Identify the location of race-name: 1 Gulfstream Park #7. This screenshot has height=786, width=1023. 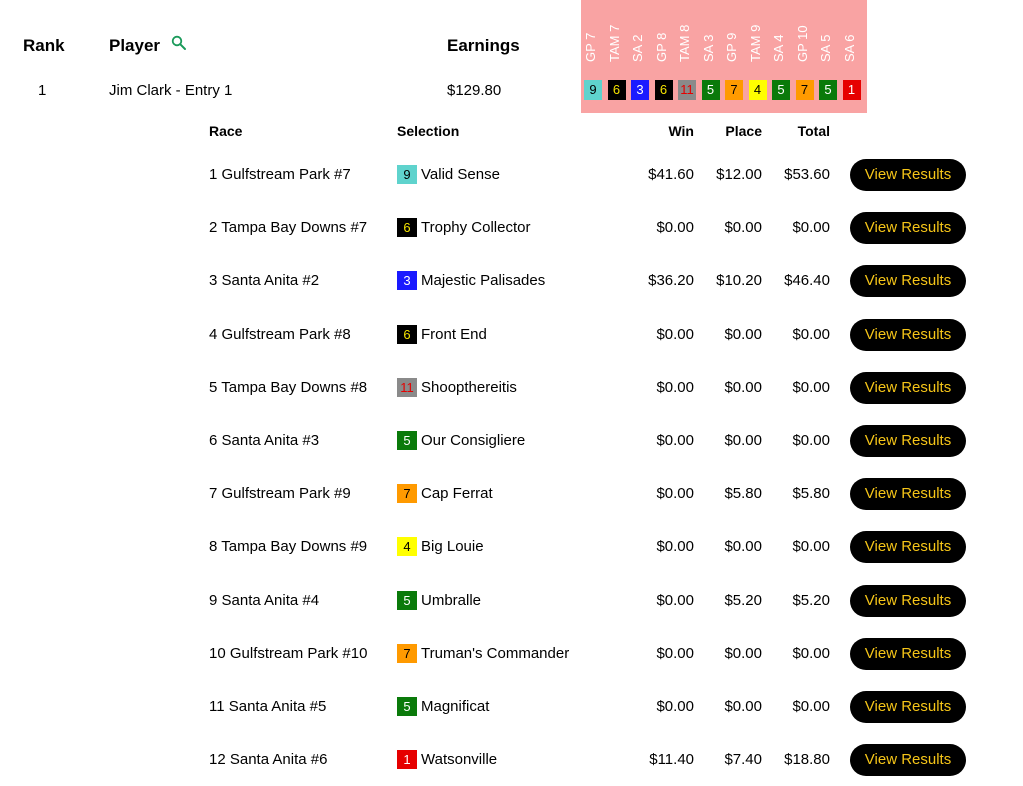
(280, 174).